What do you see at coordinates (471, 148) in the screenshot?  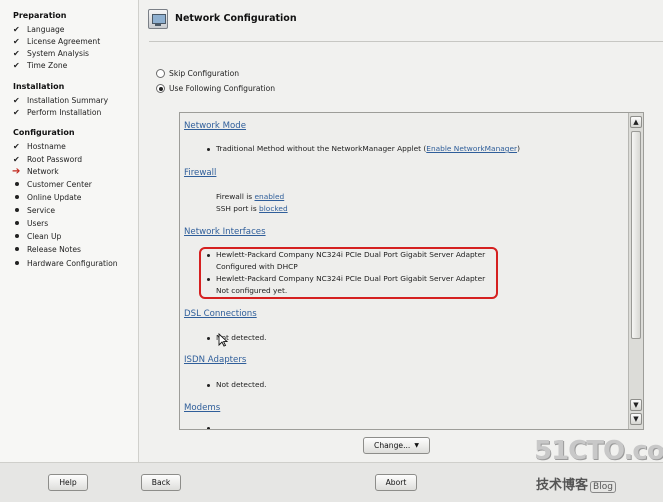 I see `enable-networkmanager-link: Enable NetworkManager` at bounding box center [471, 148].